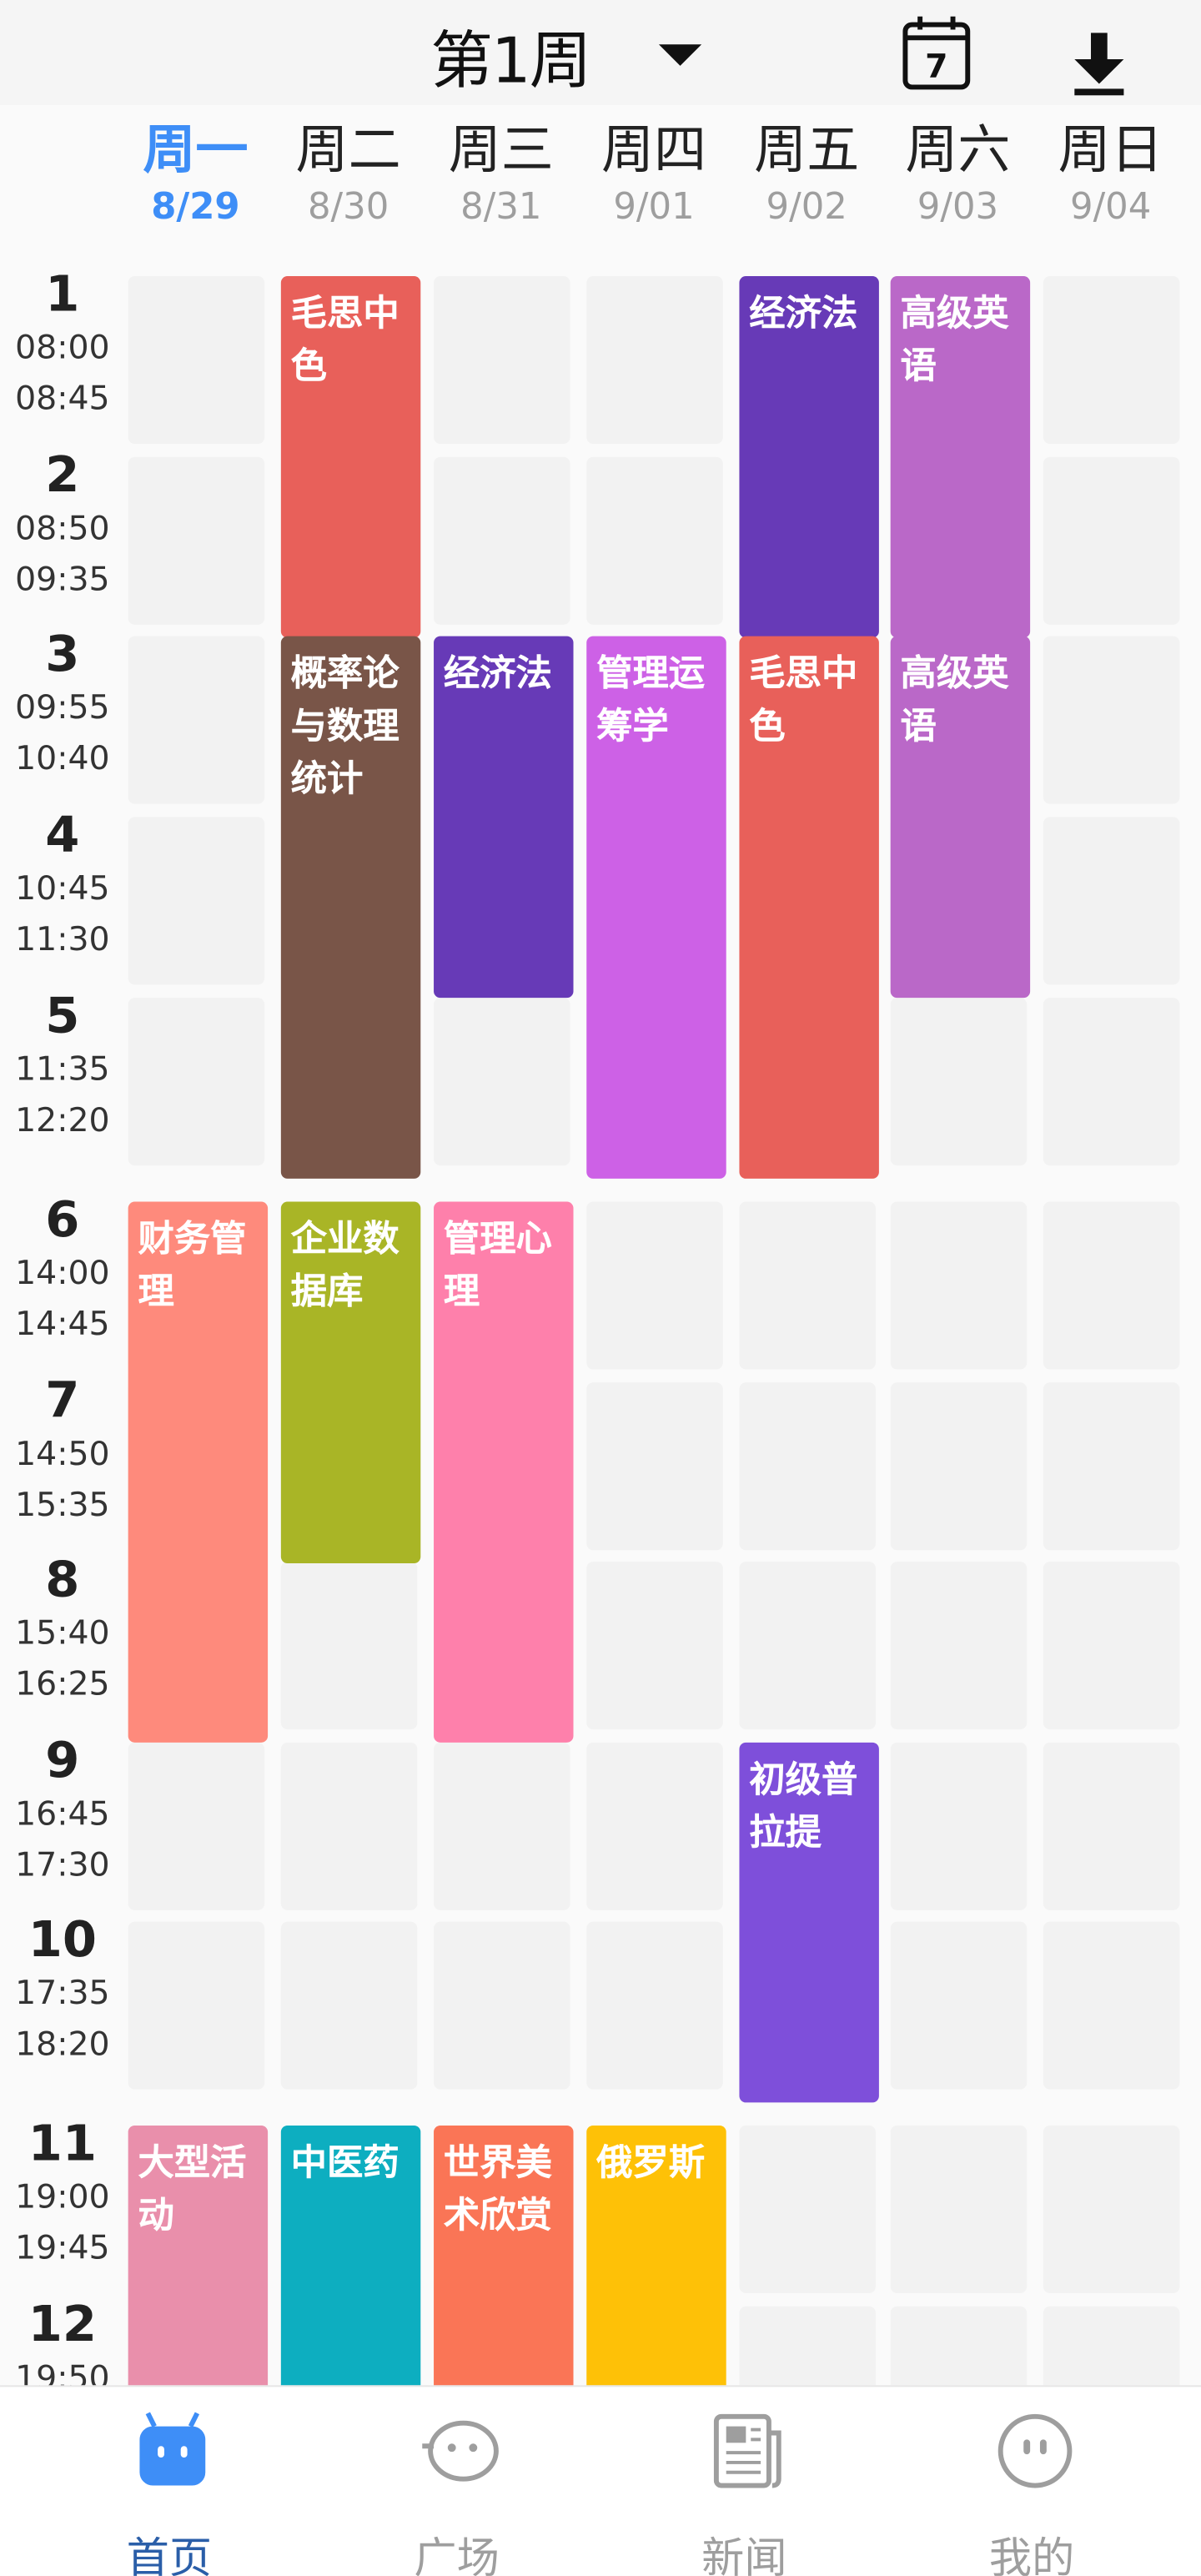 The width and height of the screenshot is (1201, 2576). Describe the element at coordinates (744, 2481) in the screenshot. I see `nav-item-3: 新闻` at that location.